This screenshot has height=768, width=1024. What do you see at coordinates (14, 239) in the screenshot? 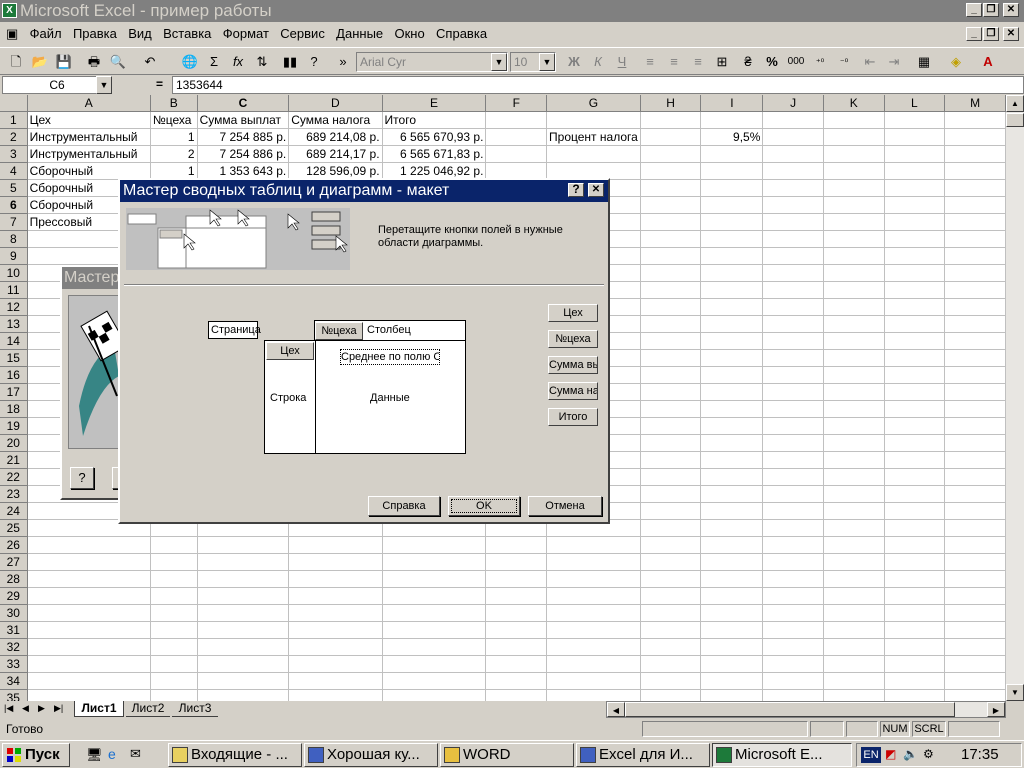
I see `row-header: 8` at bounding box center [14, 239].